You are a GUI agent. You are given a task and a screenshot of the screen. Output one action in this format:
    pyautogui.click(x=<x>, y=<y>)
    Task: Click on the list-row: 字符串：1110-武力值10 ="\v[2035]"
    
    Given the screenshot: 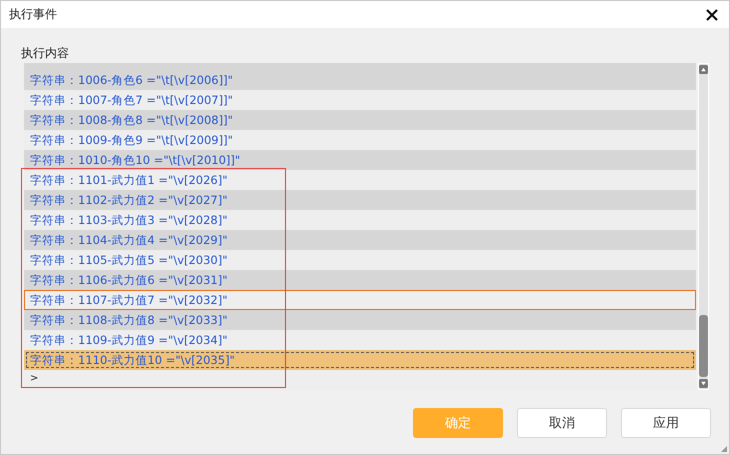 What is the action you would take?
    pyautogui.click(x=360, y=360)
    